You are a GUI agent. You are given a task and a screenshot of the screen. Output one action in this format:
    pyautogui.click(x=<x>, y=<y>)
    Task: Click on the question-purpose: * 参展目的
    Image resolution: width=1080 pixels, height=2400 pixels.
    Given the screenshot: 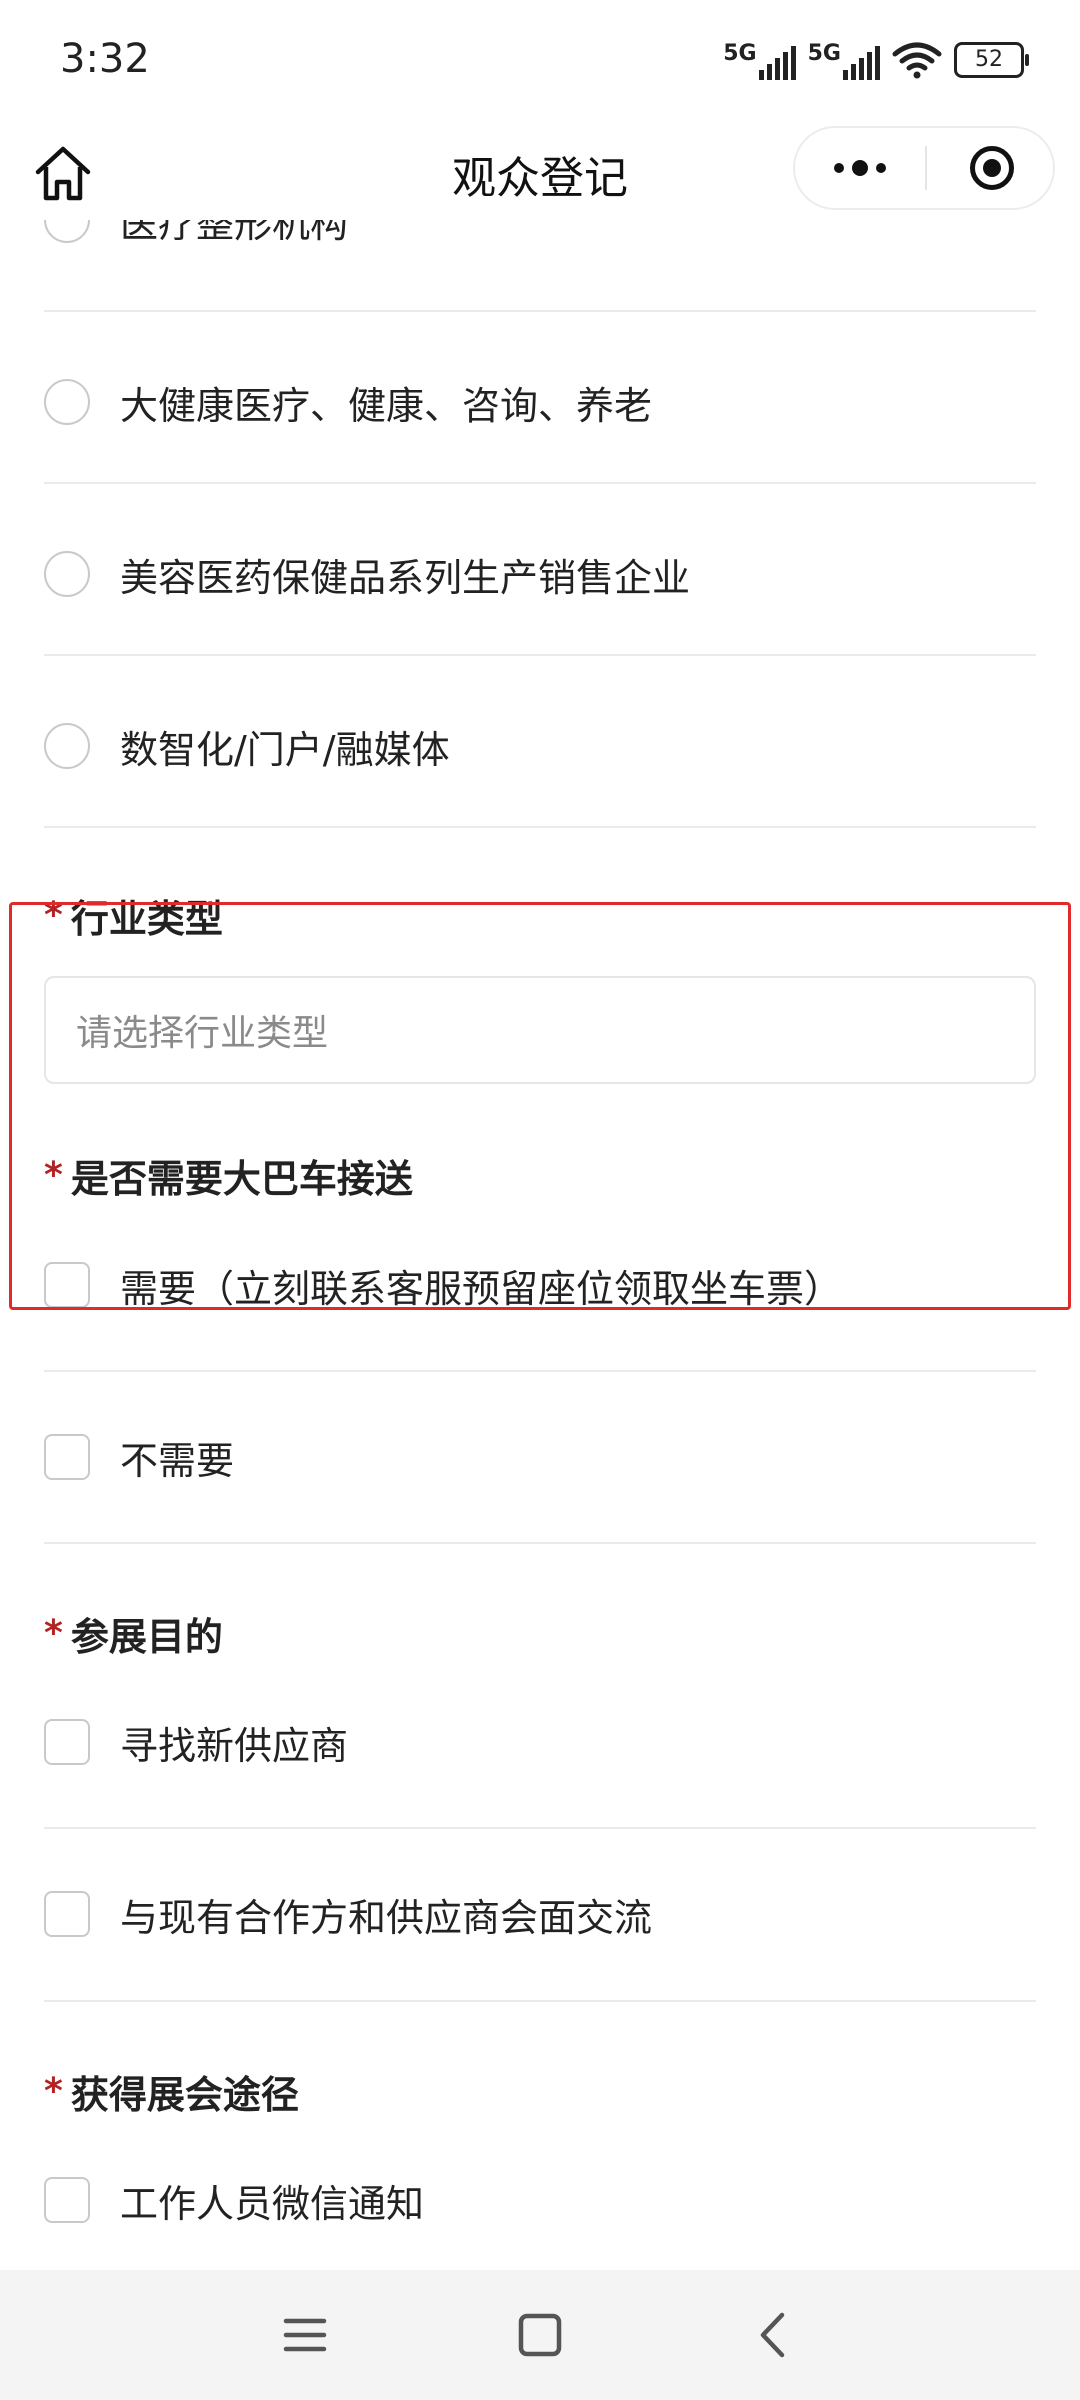 What is the action you would take?
    pyautogui.click(x=133, y=1633)
    